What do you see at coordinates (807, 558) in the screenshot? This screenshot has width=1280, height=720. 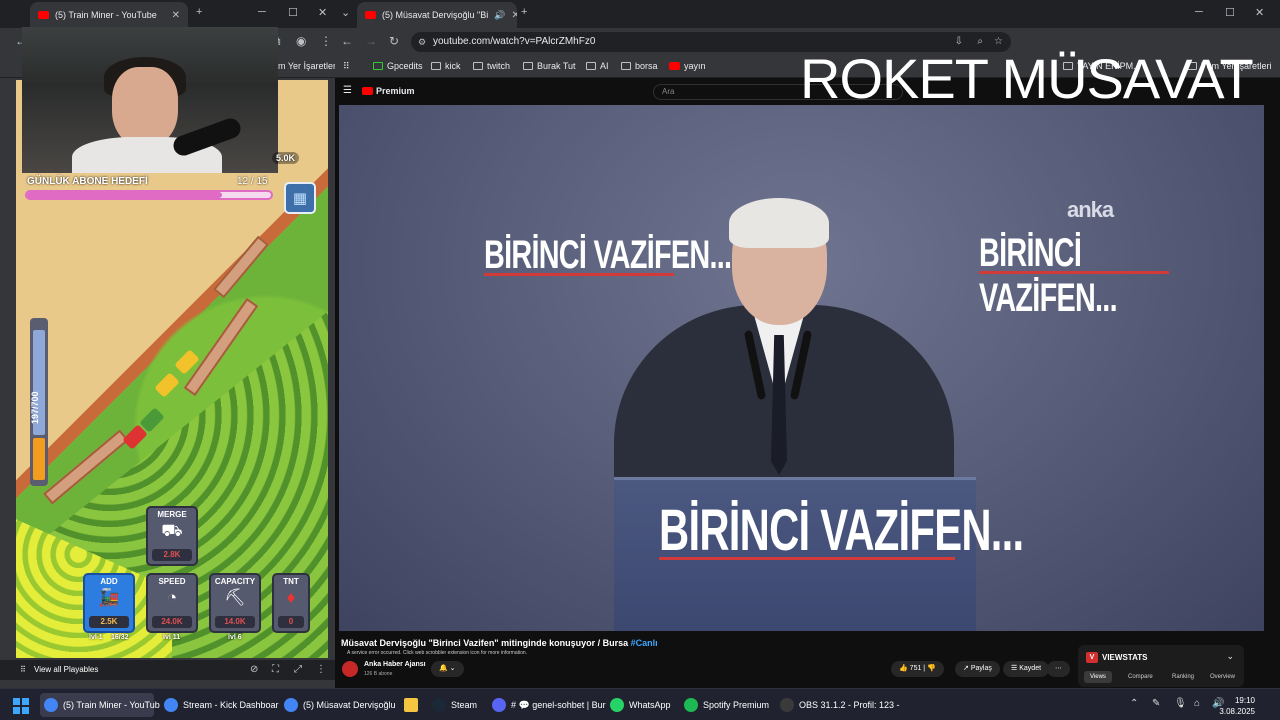 I see `podium-underline` at bounding box center [807, 558].